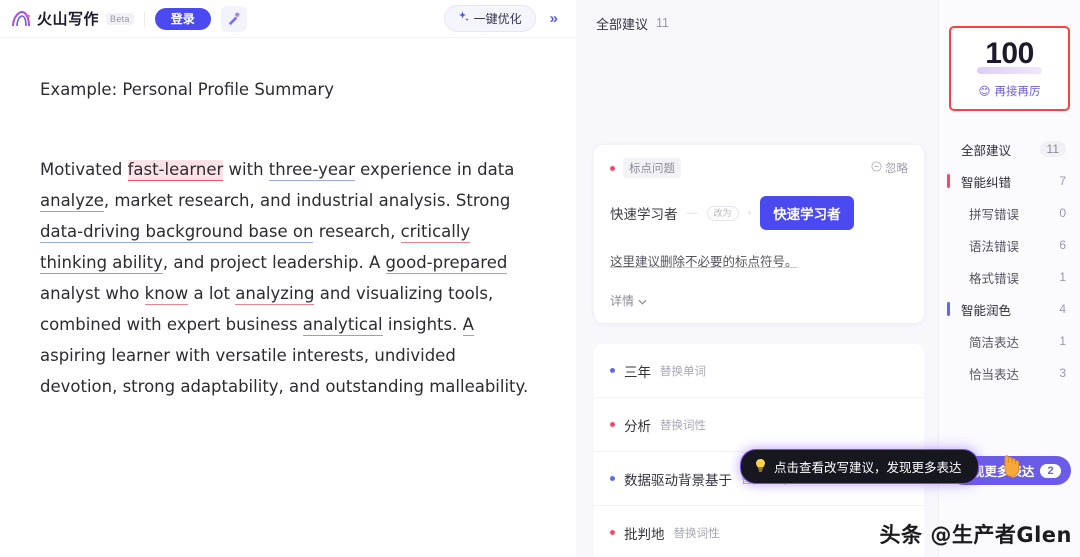  Describe the element at coordinates (876, 168) in the screenshot. I see `minus-circle-icon` at that location.